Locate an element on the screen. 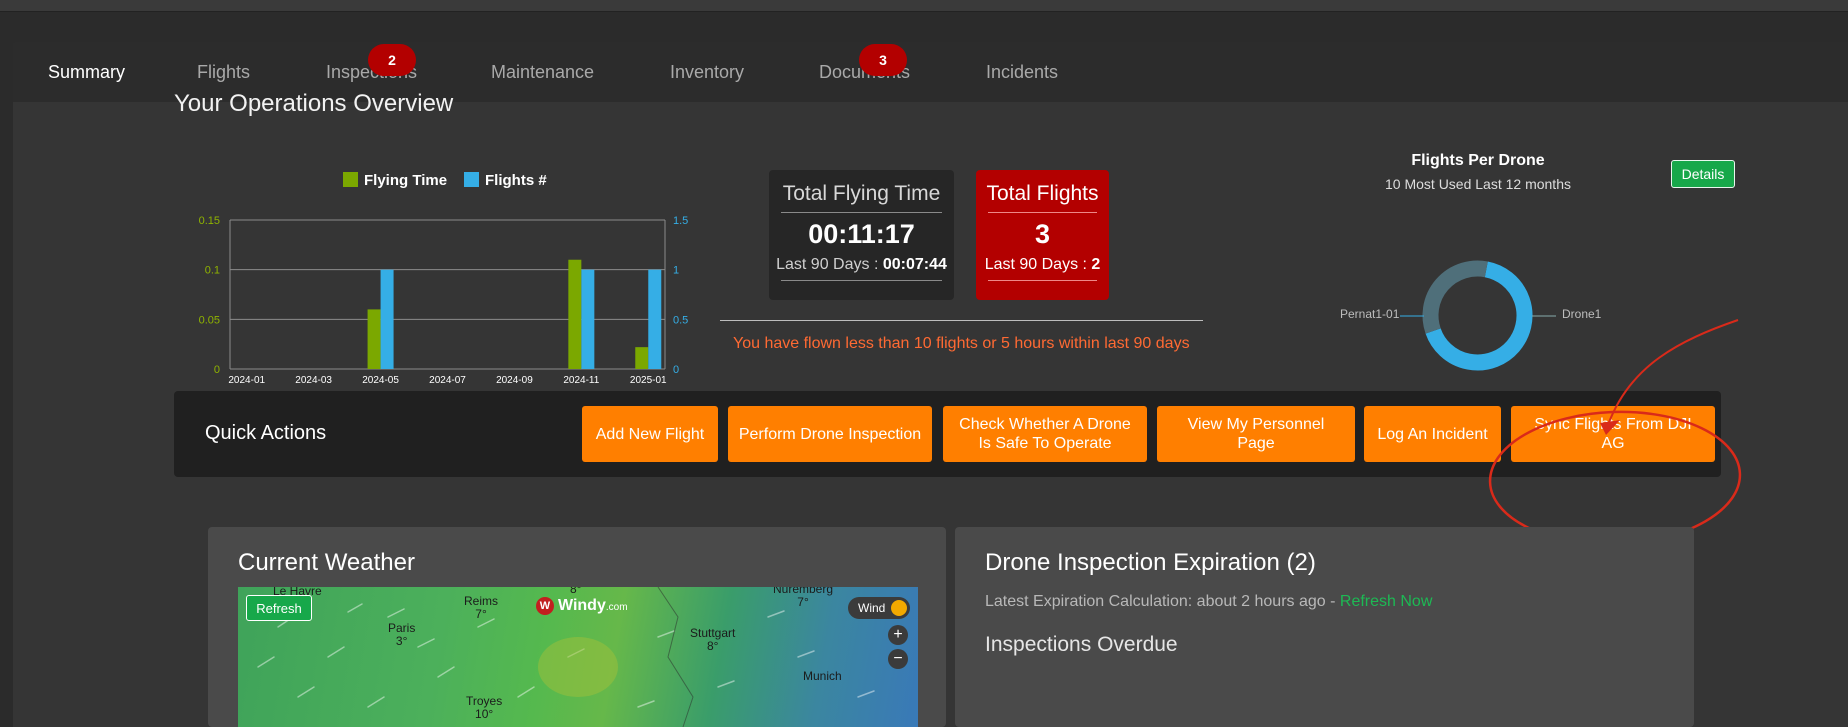 The width and height of the screenshot is (1848, 727). windy-logo: W Windy.com is located at coordinates (582, 606).